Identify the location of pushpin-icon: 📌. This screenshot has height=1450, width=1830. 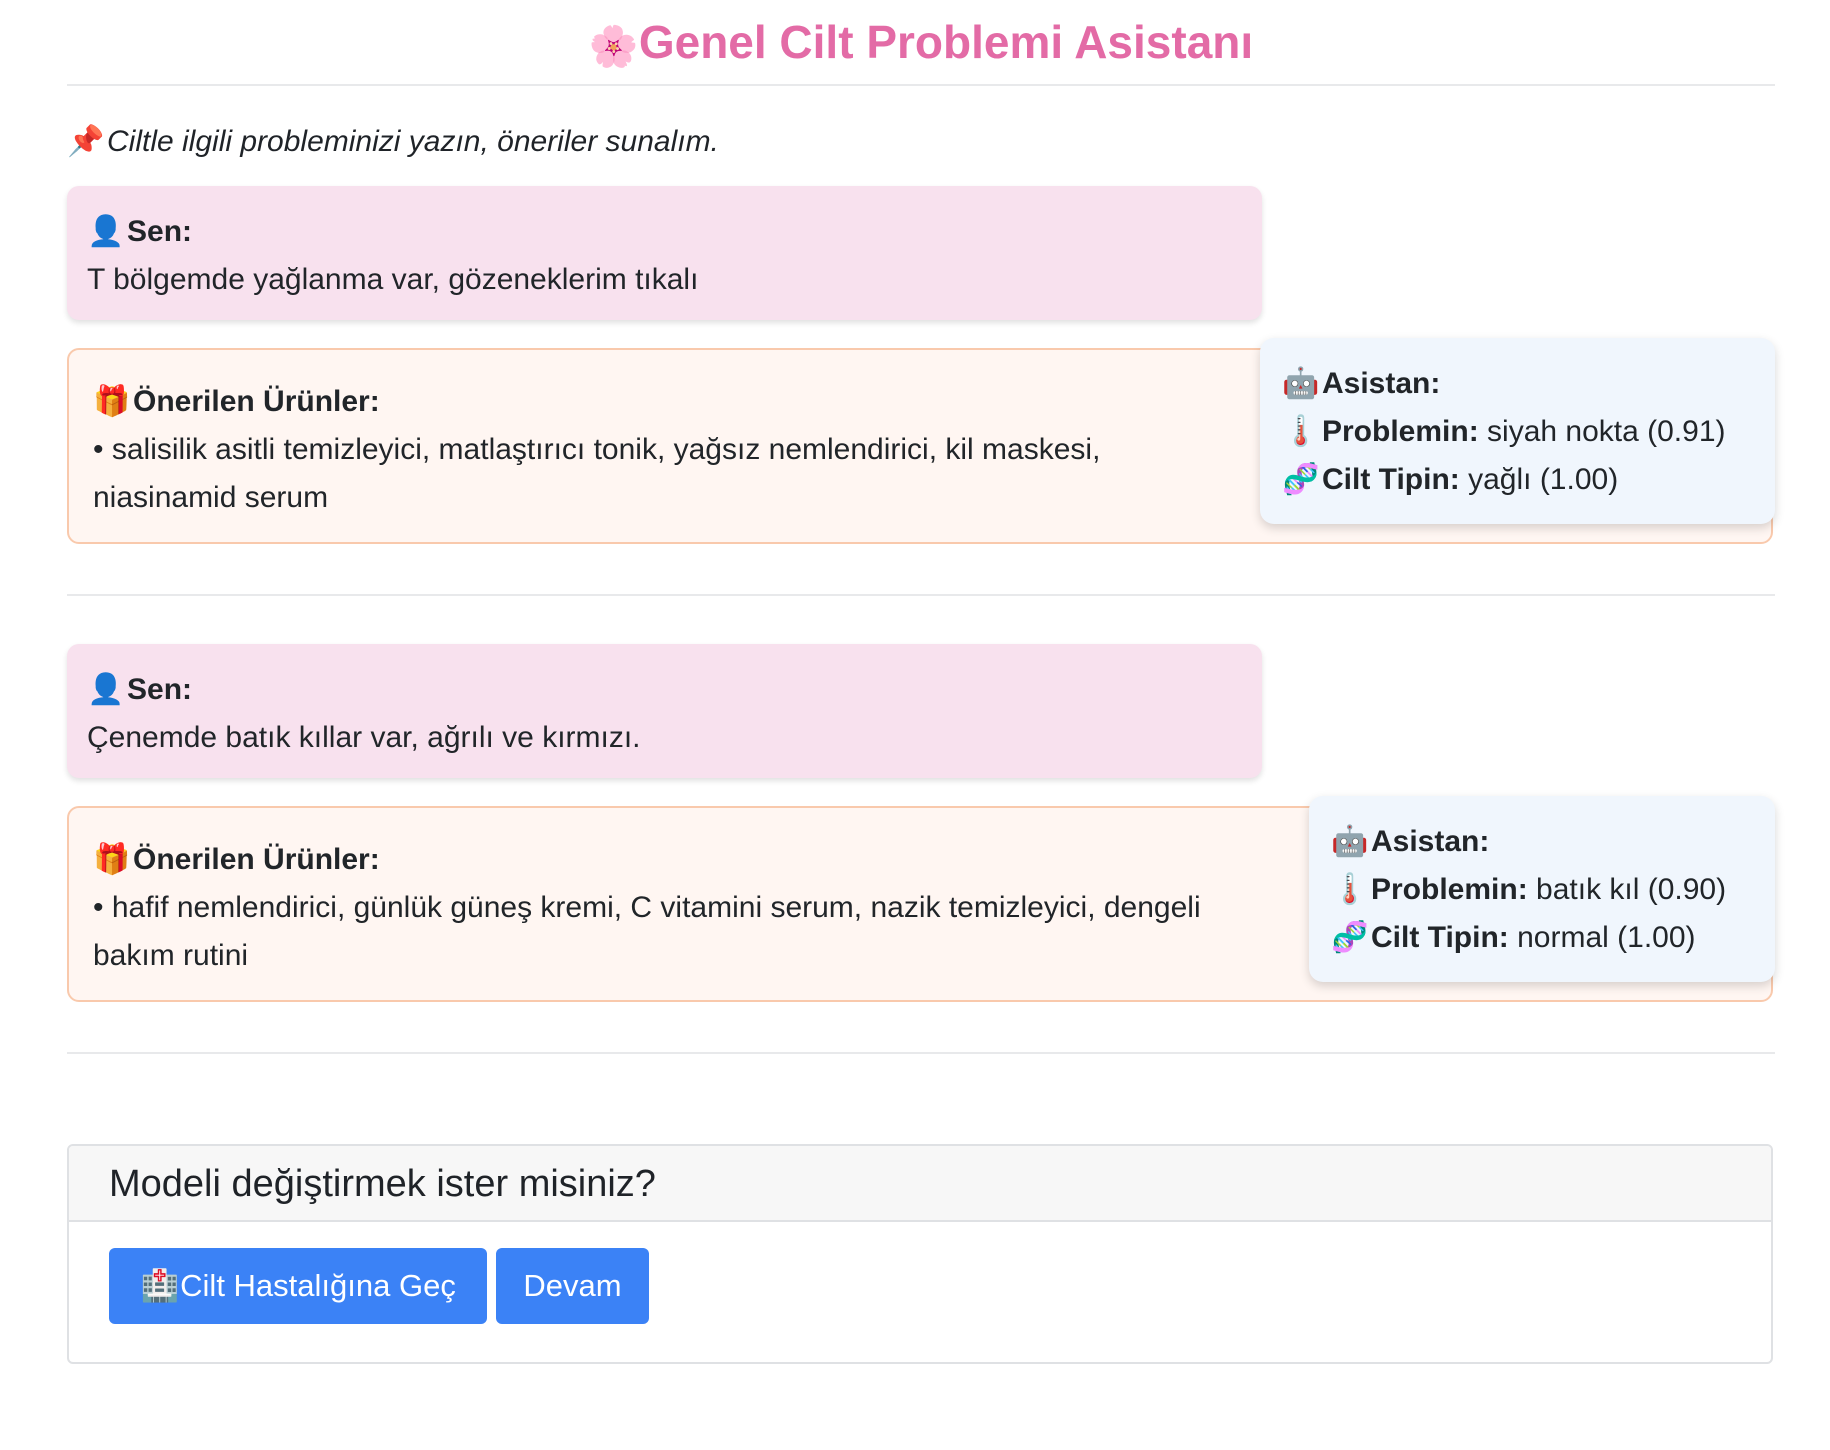
(86, 141).